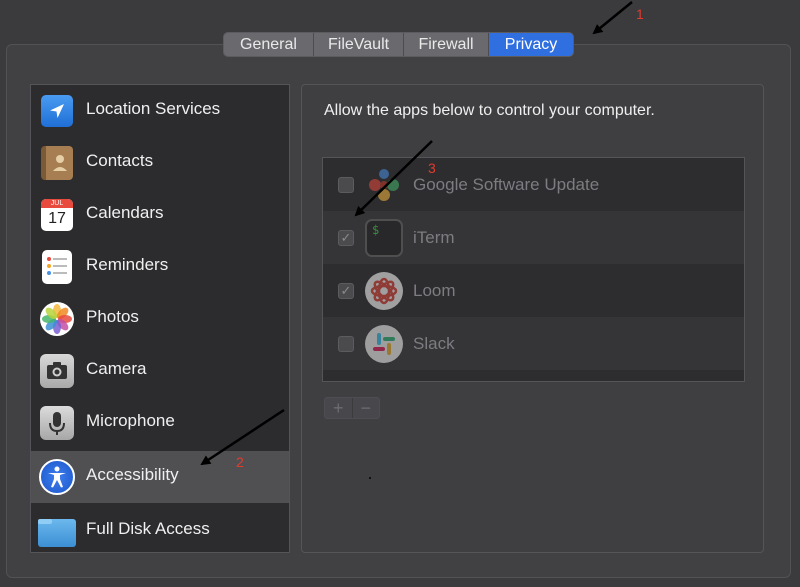 Image resolution: width=800 pixels, height=587 pixels. I want to click on annotation-number-3: 3, so click(432, 168).